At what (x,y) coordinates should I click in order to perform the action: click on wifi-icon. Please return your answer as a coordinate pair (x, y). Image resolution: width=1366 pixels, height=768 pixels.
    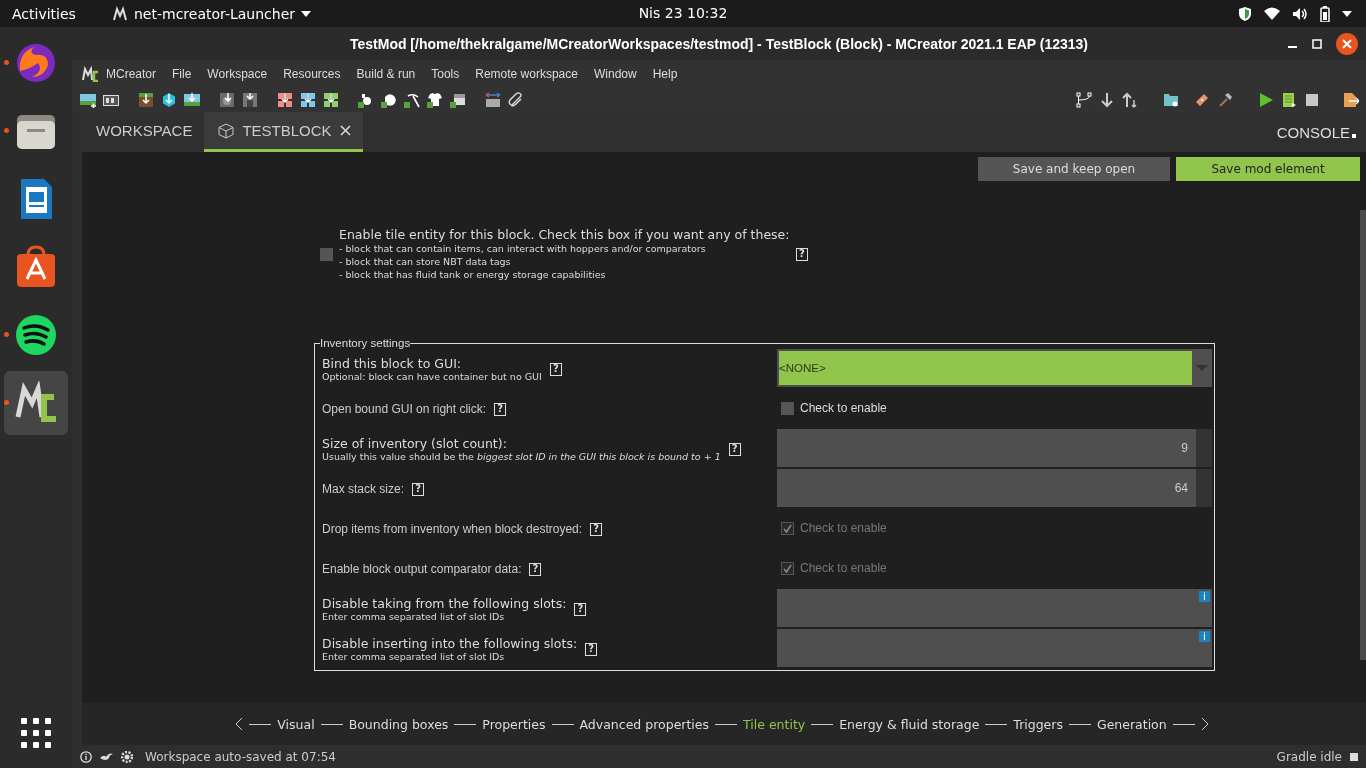
    Looking at the image, I should click on (1272, 13).